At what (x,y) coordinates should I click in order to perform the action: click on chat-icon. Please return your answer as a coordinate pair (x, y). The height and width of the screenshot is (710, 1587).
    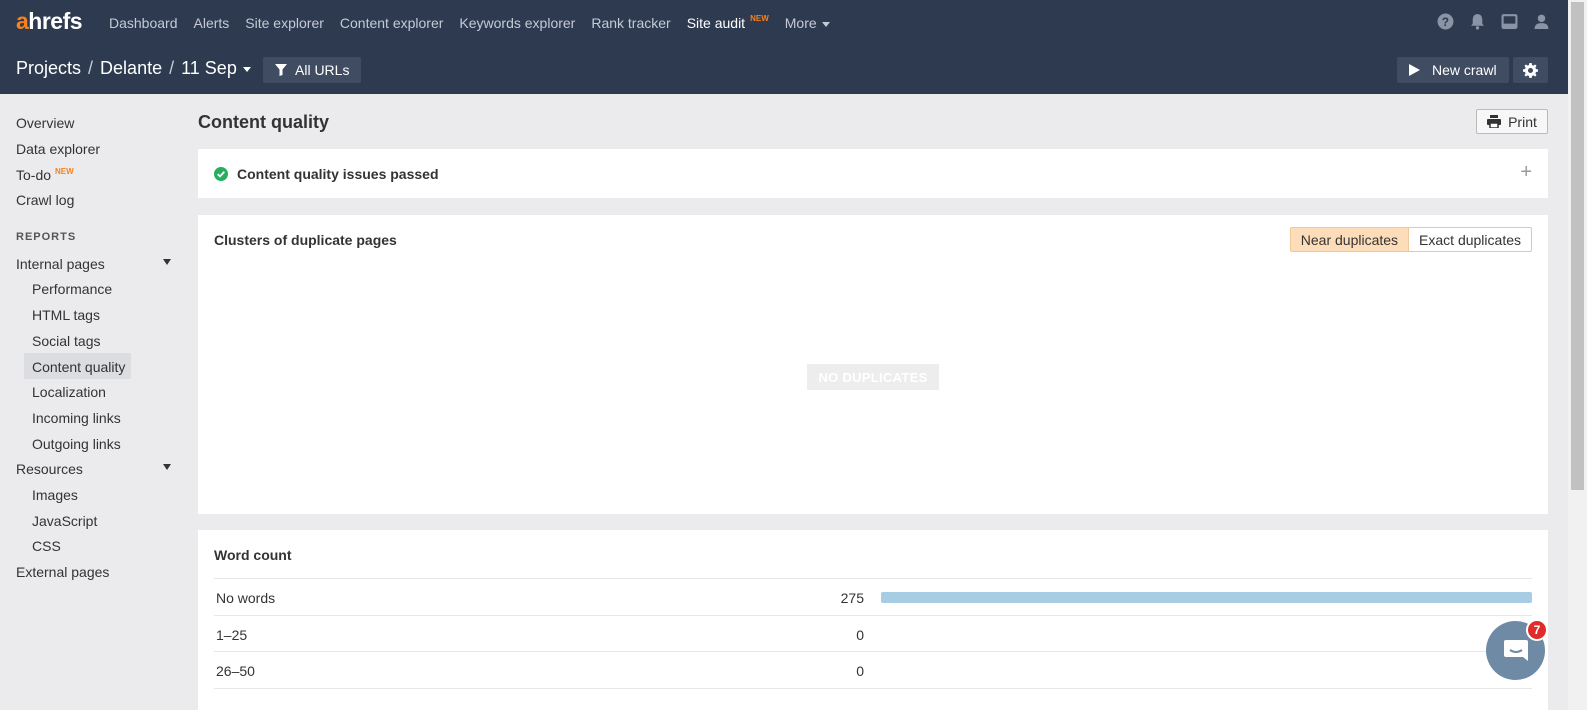
    Looking at the image, I should click on (1515, 650).